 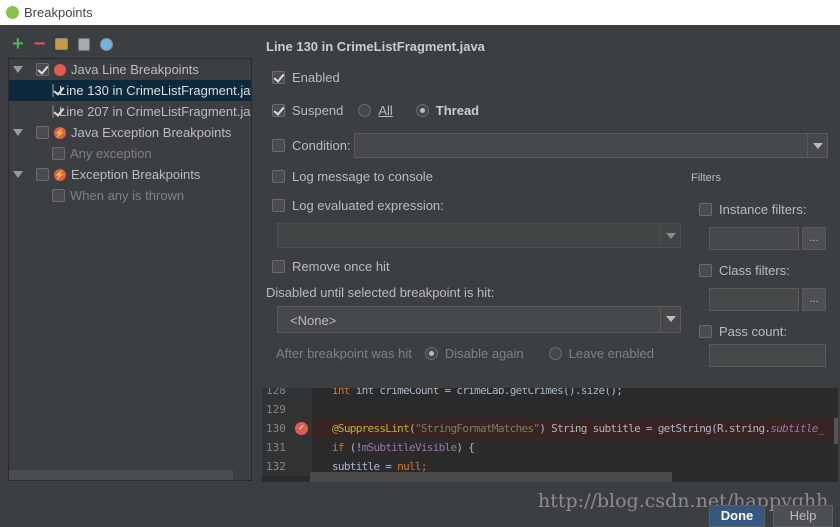 What do you see at coordinates (318, 110) in the screenshot?
I see `label: Suspend` at bounding box center [318, 110].